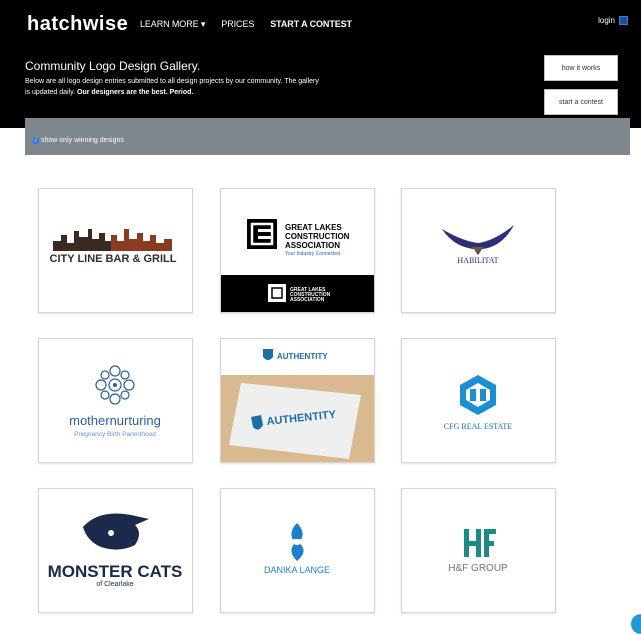  I want to click on great-lakes-line-1: GREAT LAKES, so click(313, 227).